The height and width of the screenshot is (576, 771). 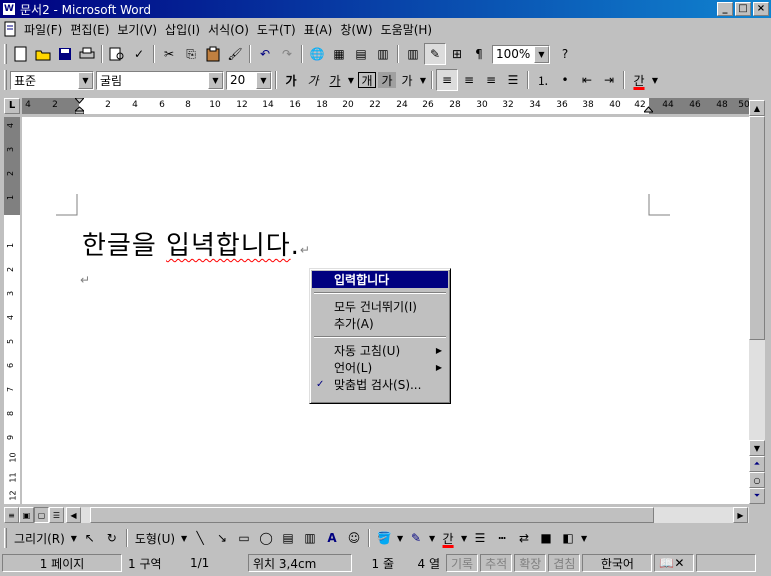 I want to click on document-map-icon: ⊞, so click(x=457, y=54).